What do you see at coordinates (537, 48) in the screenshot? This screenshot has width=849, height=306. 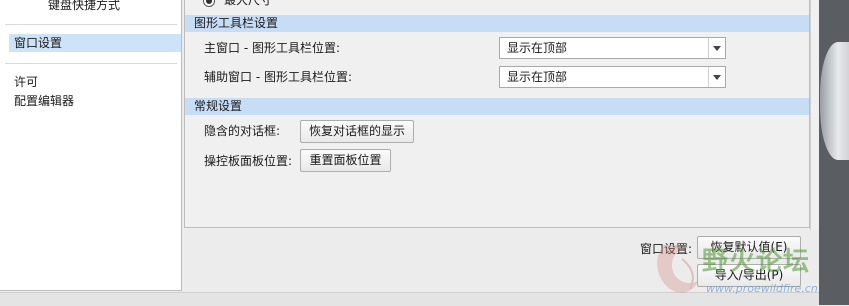 I see `main-window-toolbar-value: 显示在顶部` at bounding box center [537, 48].